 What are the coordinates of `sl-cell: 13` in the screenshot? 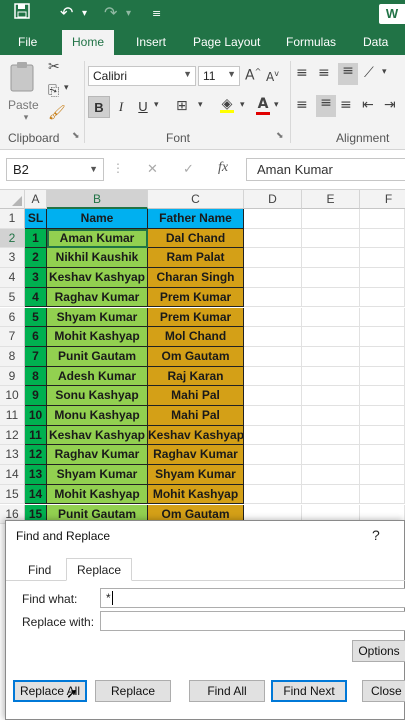 It's located at (36, 475).